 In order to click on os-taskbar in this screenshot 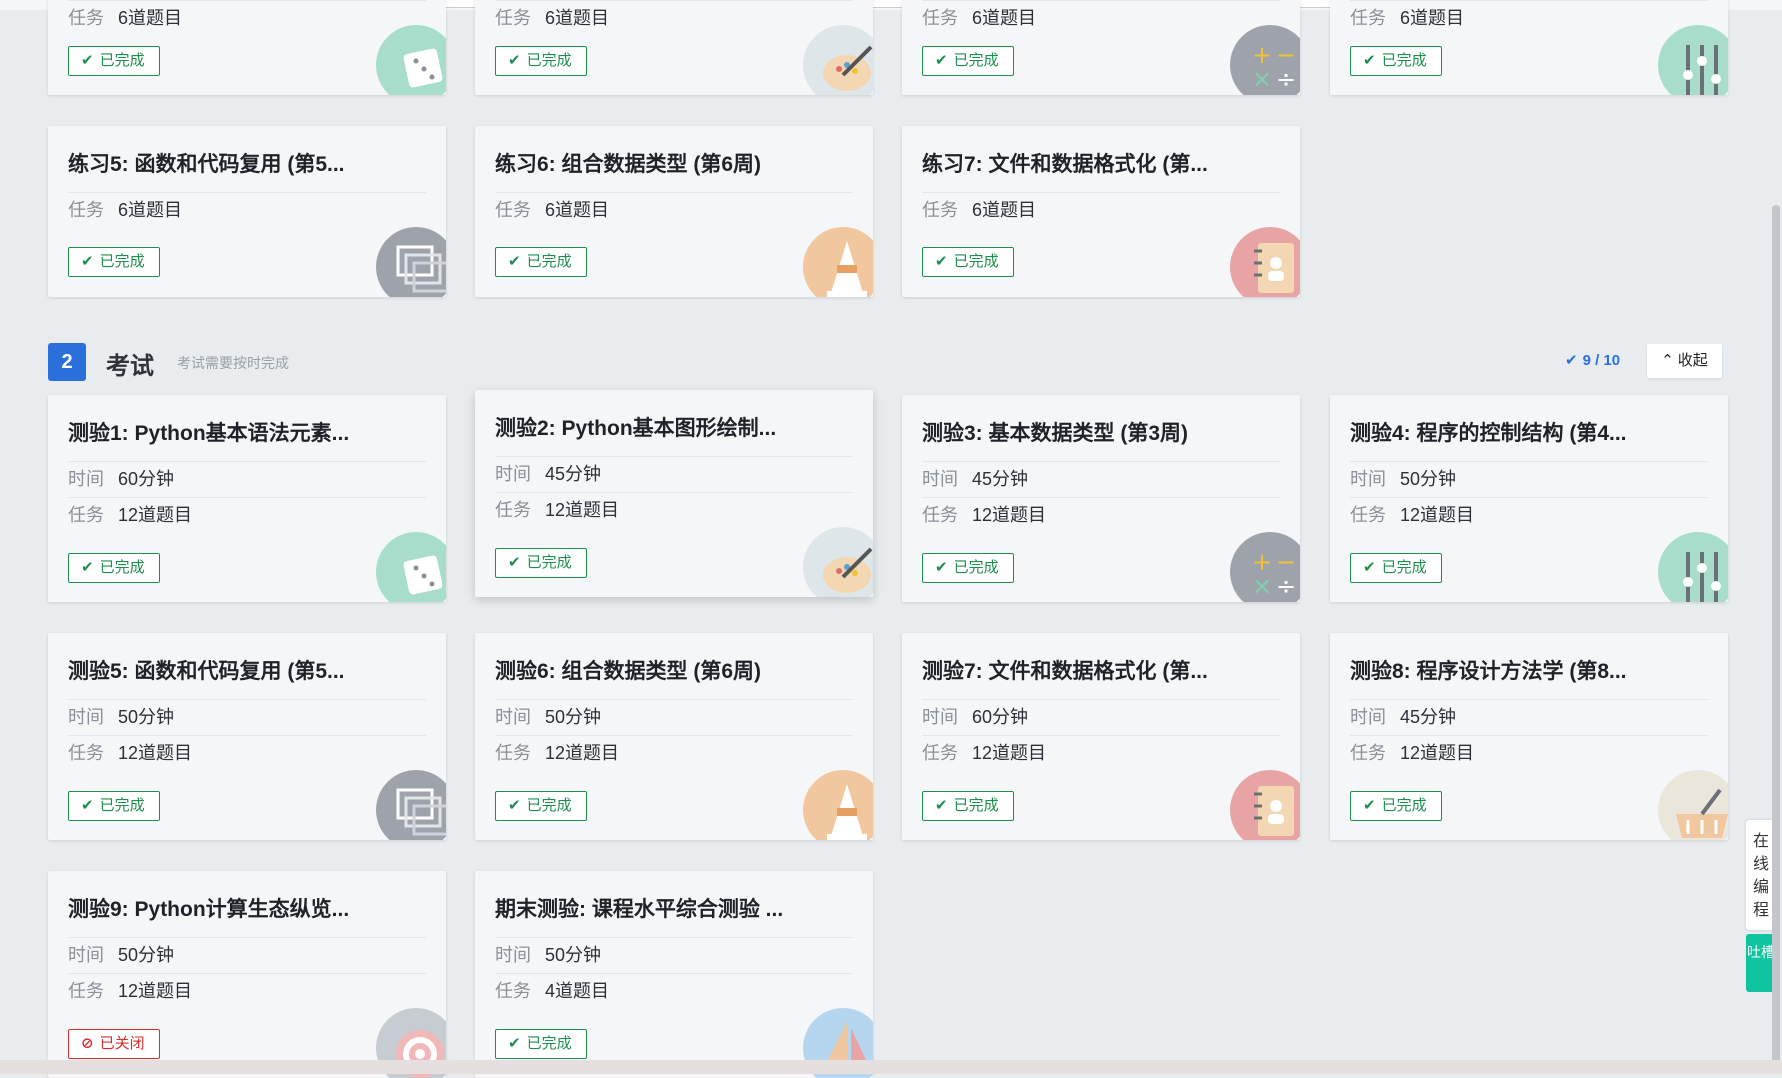, I will do `click(891, 1067)`.